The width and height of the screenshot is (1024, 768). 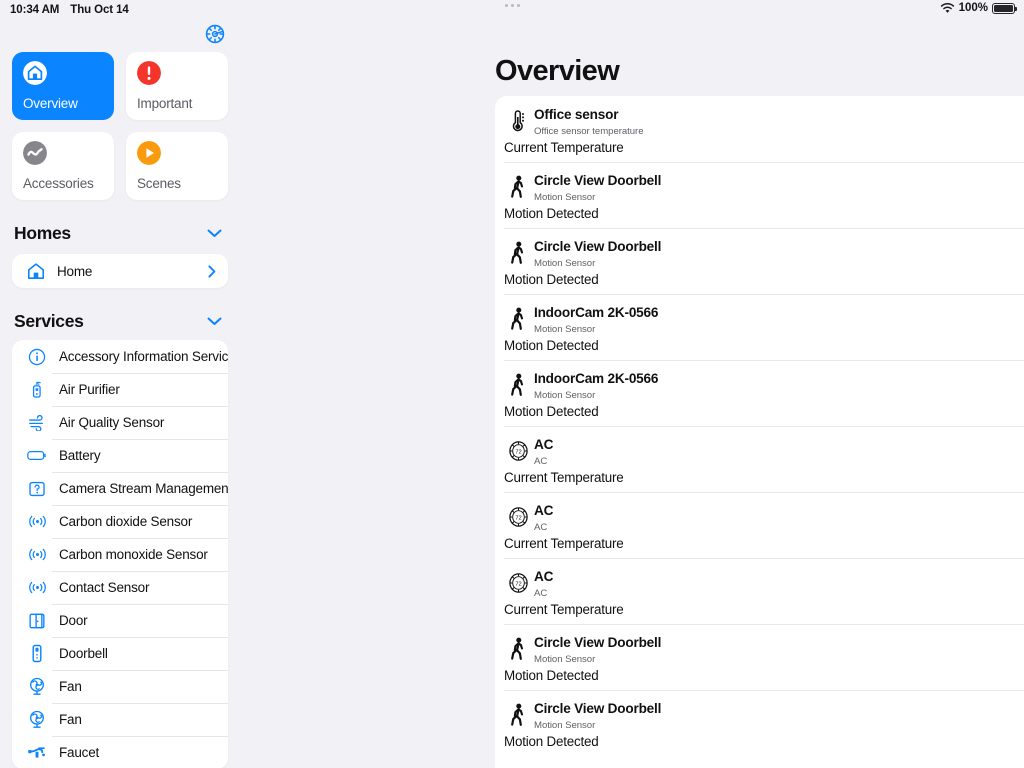 I want to click on sidebar-tile-scenes: Scenes, so click(x=177, y=166).